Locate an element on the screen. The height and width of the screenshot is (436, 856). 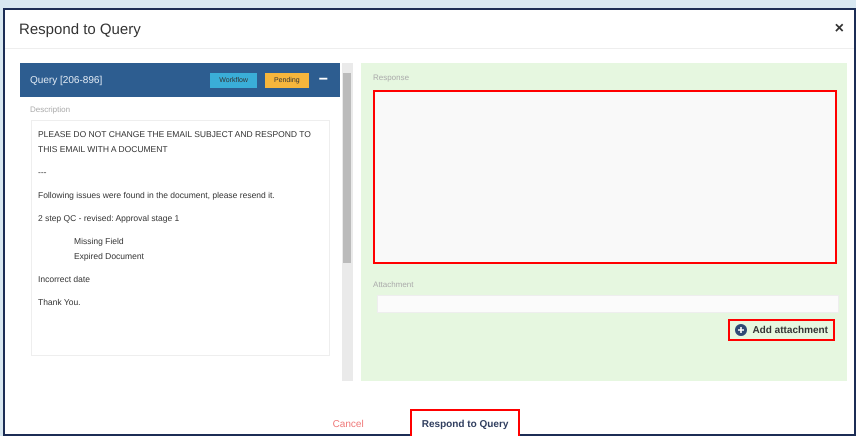
description-text: Incorrect date is located at coordinates (64, 279).